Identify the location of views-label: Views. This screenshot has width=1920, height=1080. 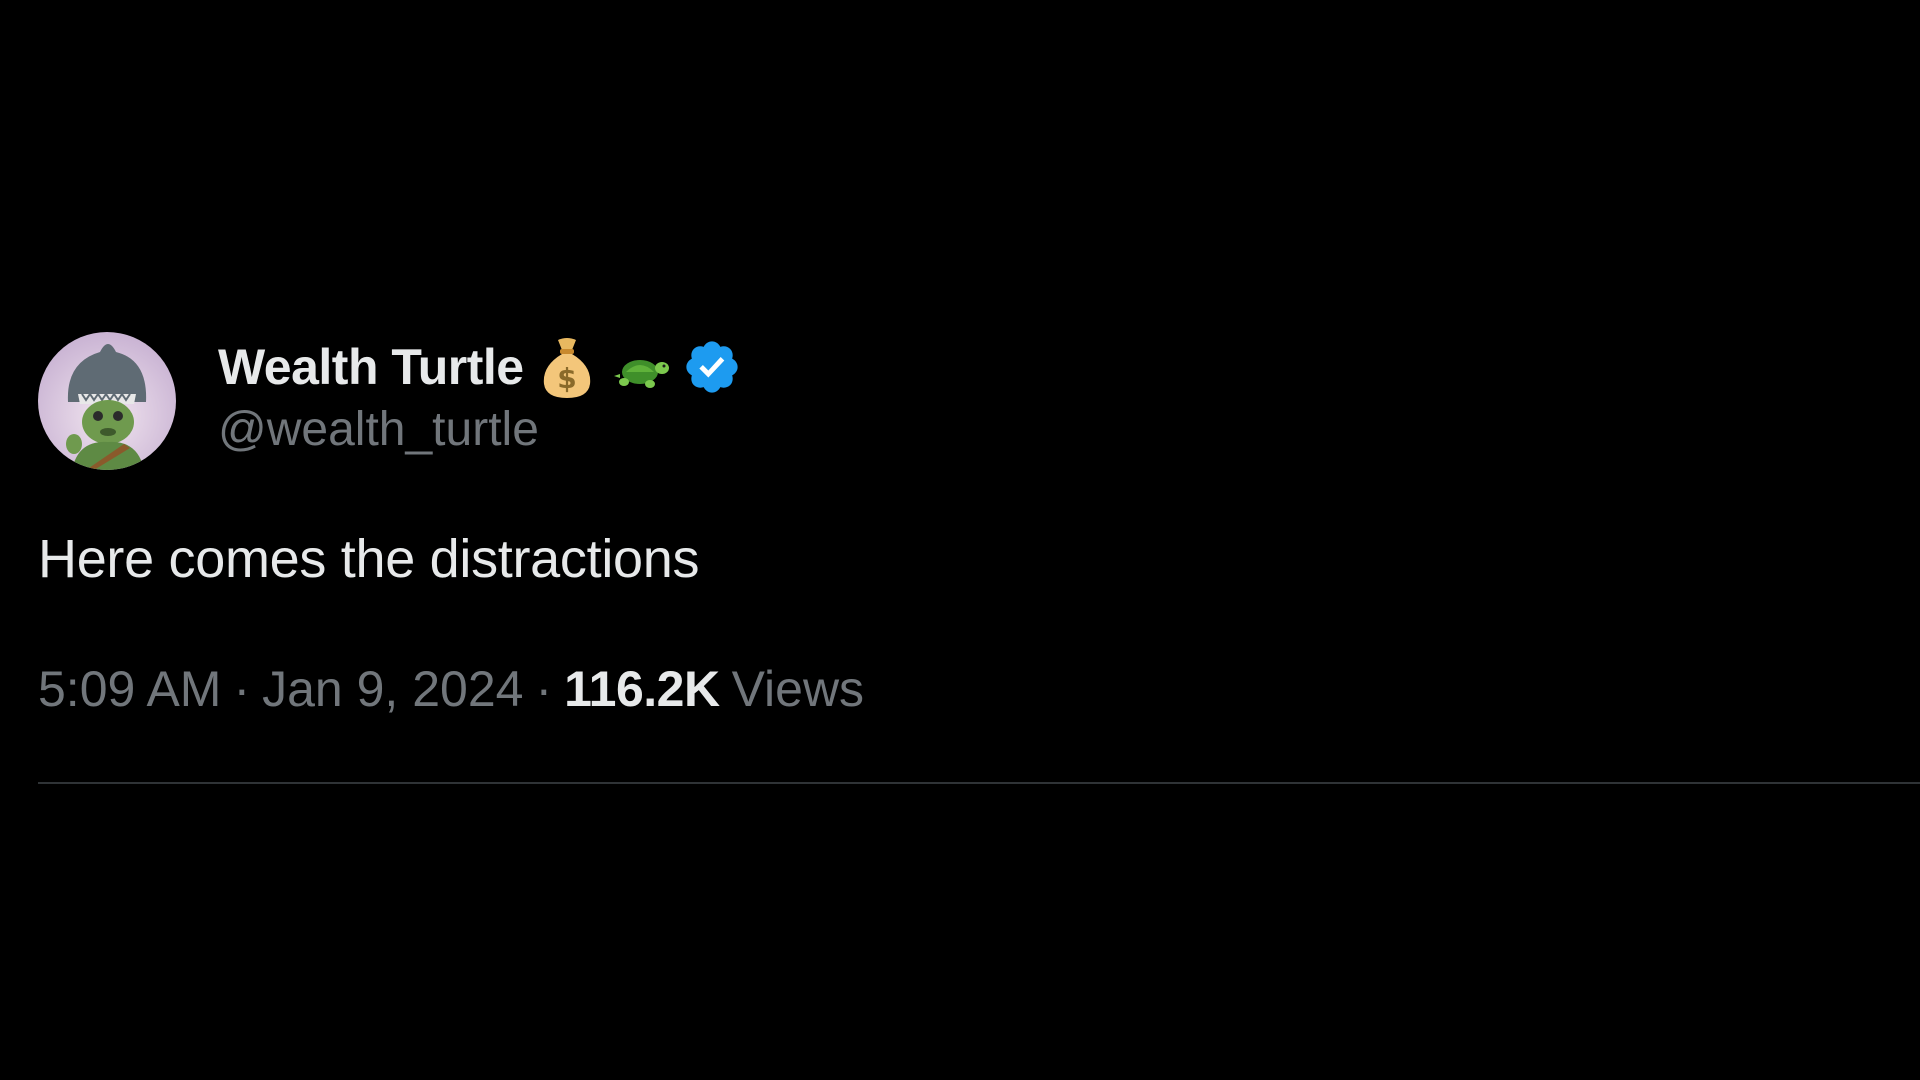
(798, 689).